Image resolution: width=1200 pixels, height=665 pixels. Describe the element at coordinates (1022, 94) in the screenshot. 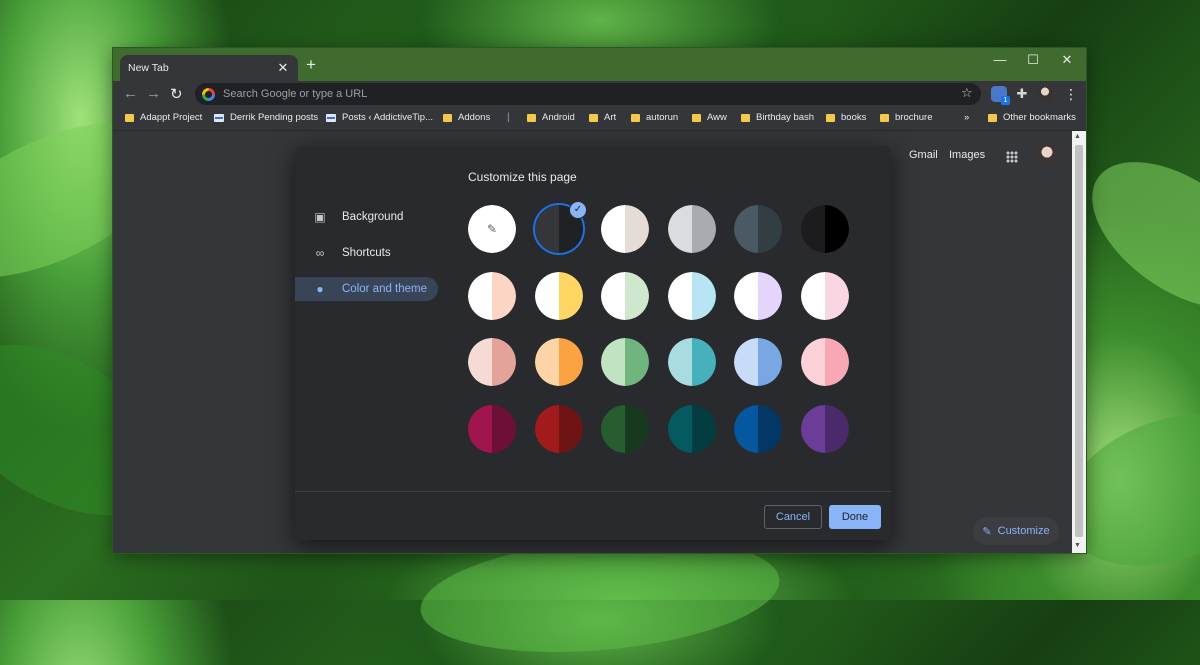

I see `extensions-puzzle-icon: ✚` at that location.